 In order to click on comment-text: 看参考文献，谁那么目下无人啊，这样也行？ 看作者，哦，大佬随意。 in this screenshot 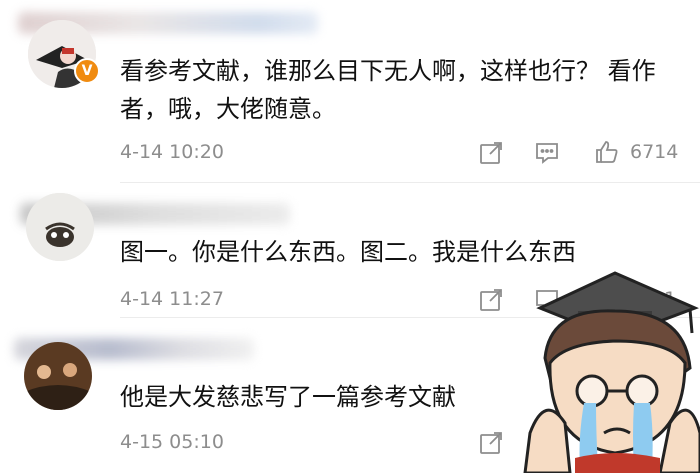, I will do `click(388, 90)`.